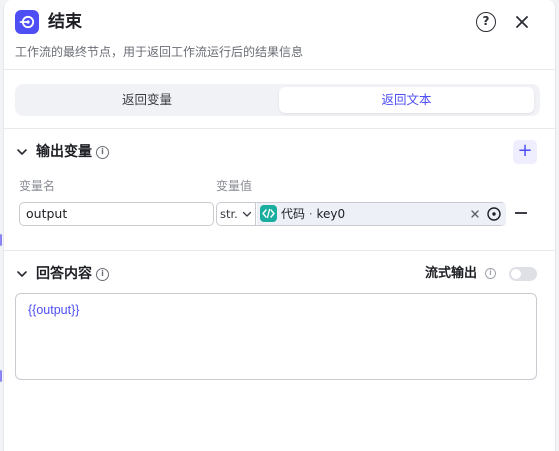 This screenshot has width=559, height=451. Describe the element at coordinates (523, 274) in the screenshot. I see `stream-output-toggle` at that location.